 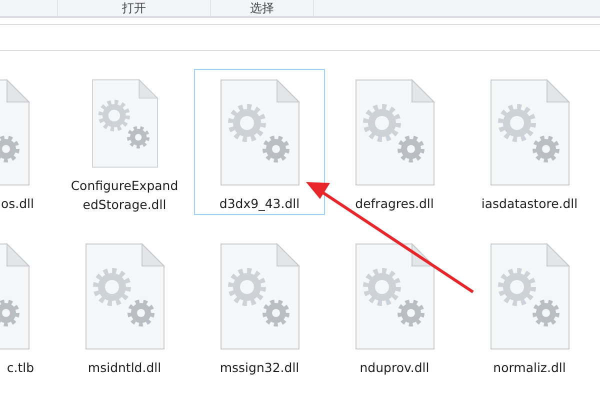 What do you see at coordinates (134, 8) in the screenshot?
I see `ribbon-group-label: 打开` at bounding box center [134, 8].